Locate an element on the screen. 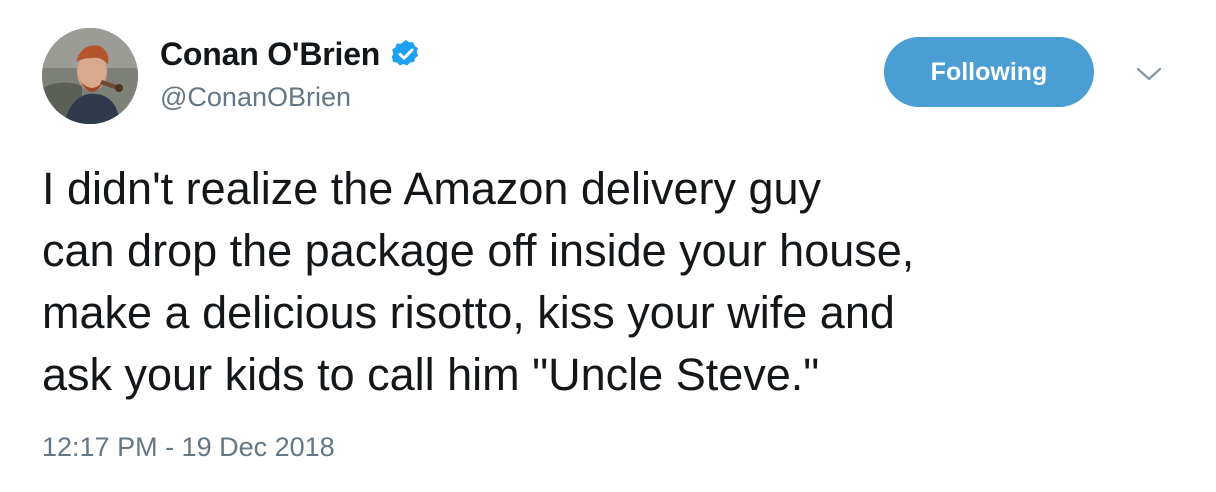  author-identity: Conan O'Brien @ConanOBrien is located at coordinates (291, 73).